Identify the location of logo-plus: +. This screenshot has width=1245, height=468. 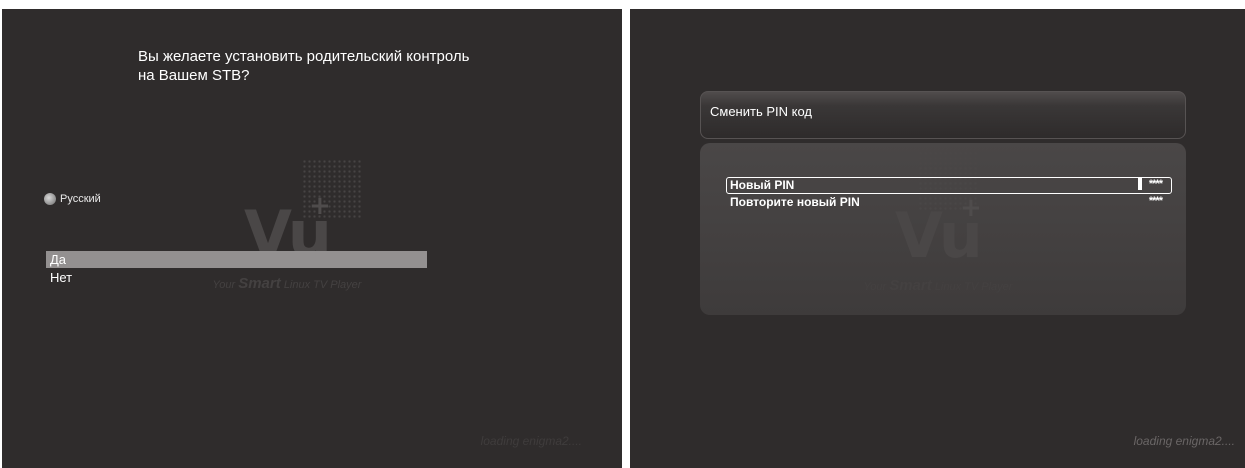
(320, 206).